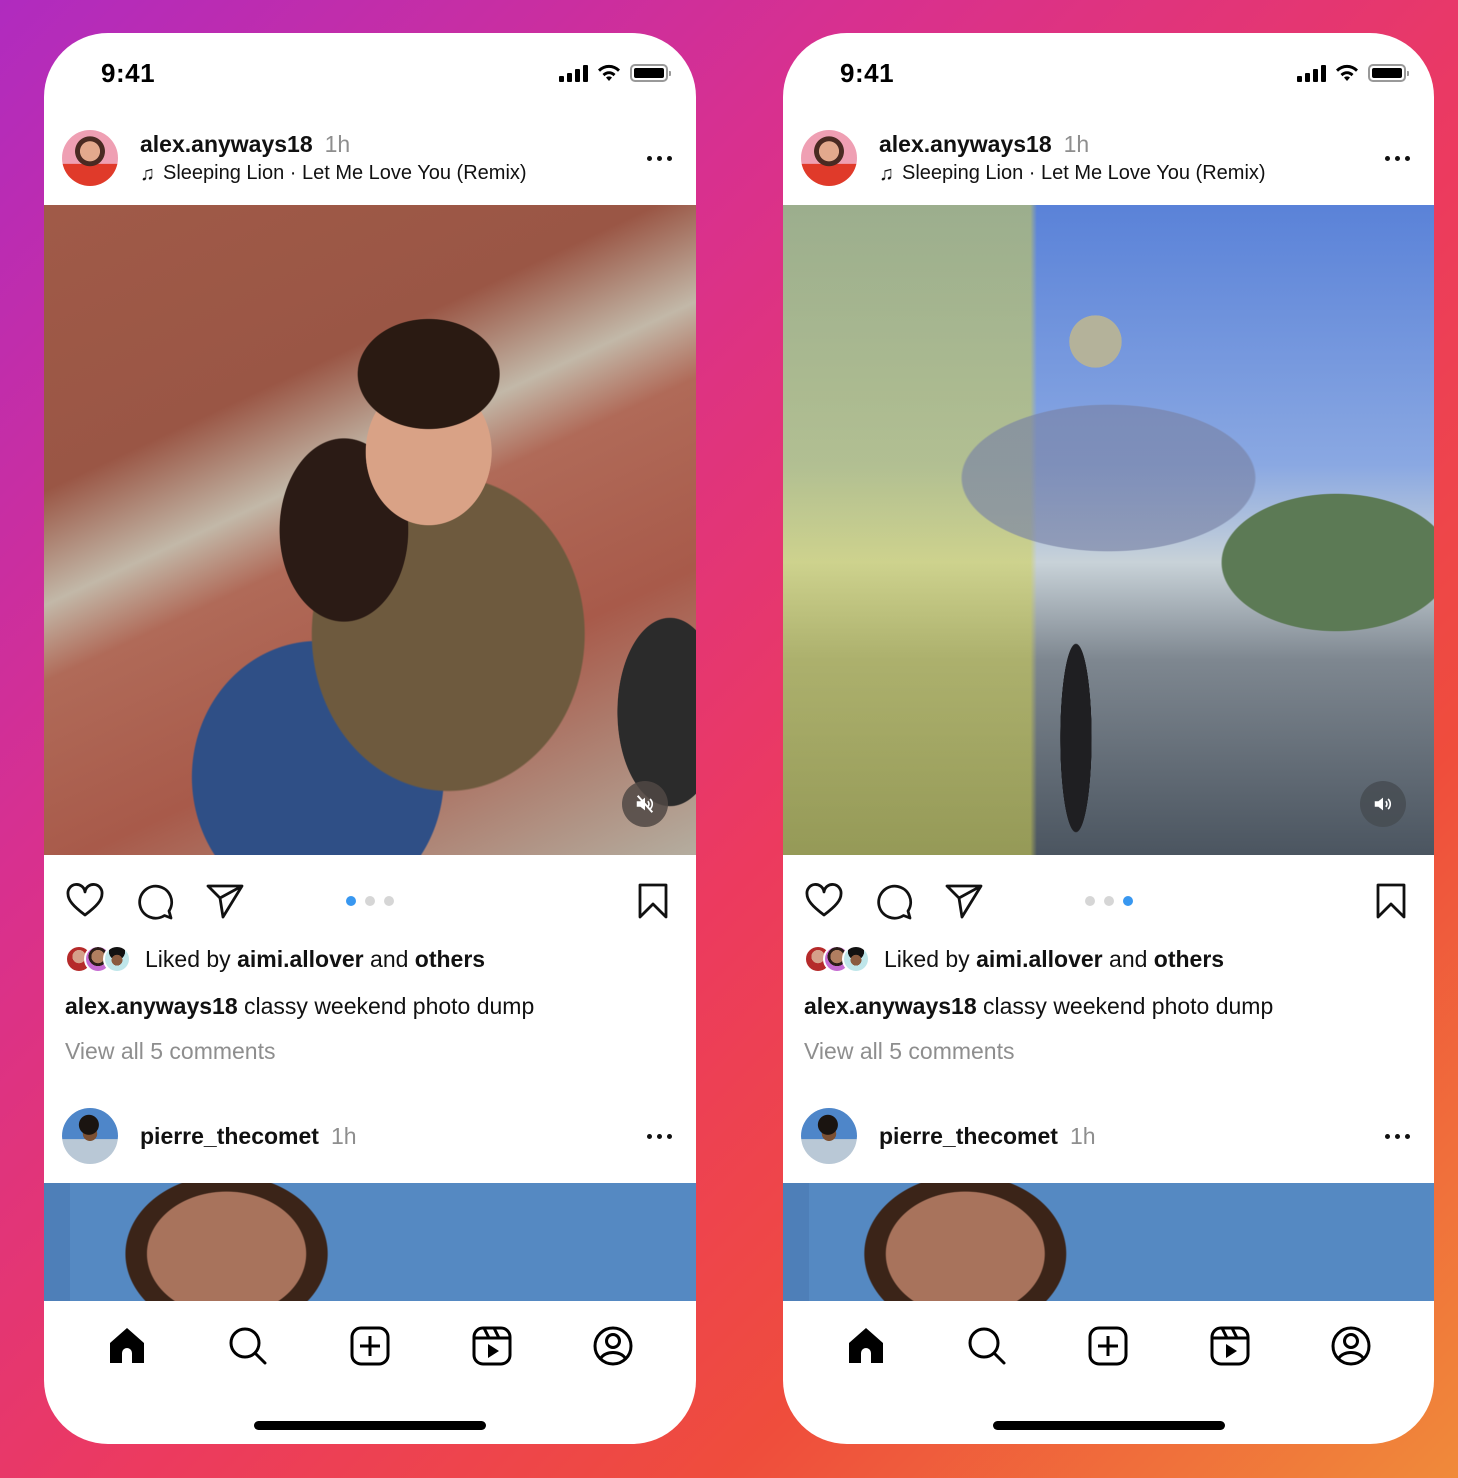 This screenshot has height=1478, width=1458. Describe the element at coordinates (1108, 73) in the screenshot. I see `status-bar: 9:41` at that location.